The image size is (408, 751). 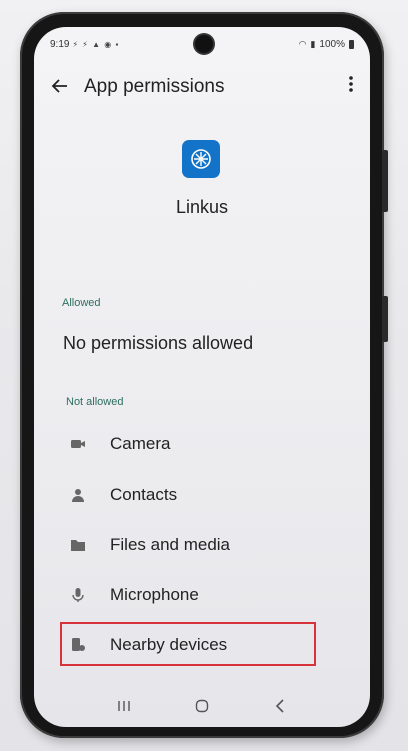 I want to click on power-button, so click(x=385, y=319).